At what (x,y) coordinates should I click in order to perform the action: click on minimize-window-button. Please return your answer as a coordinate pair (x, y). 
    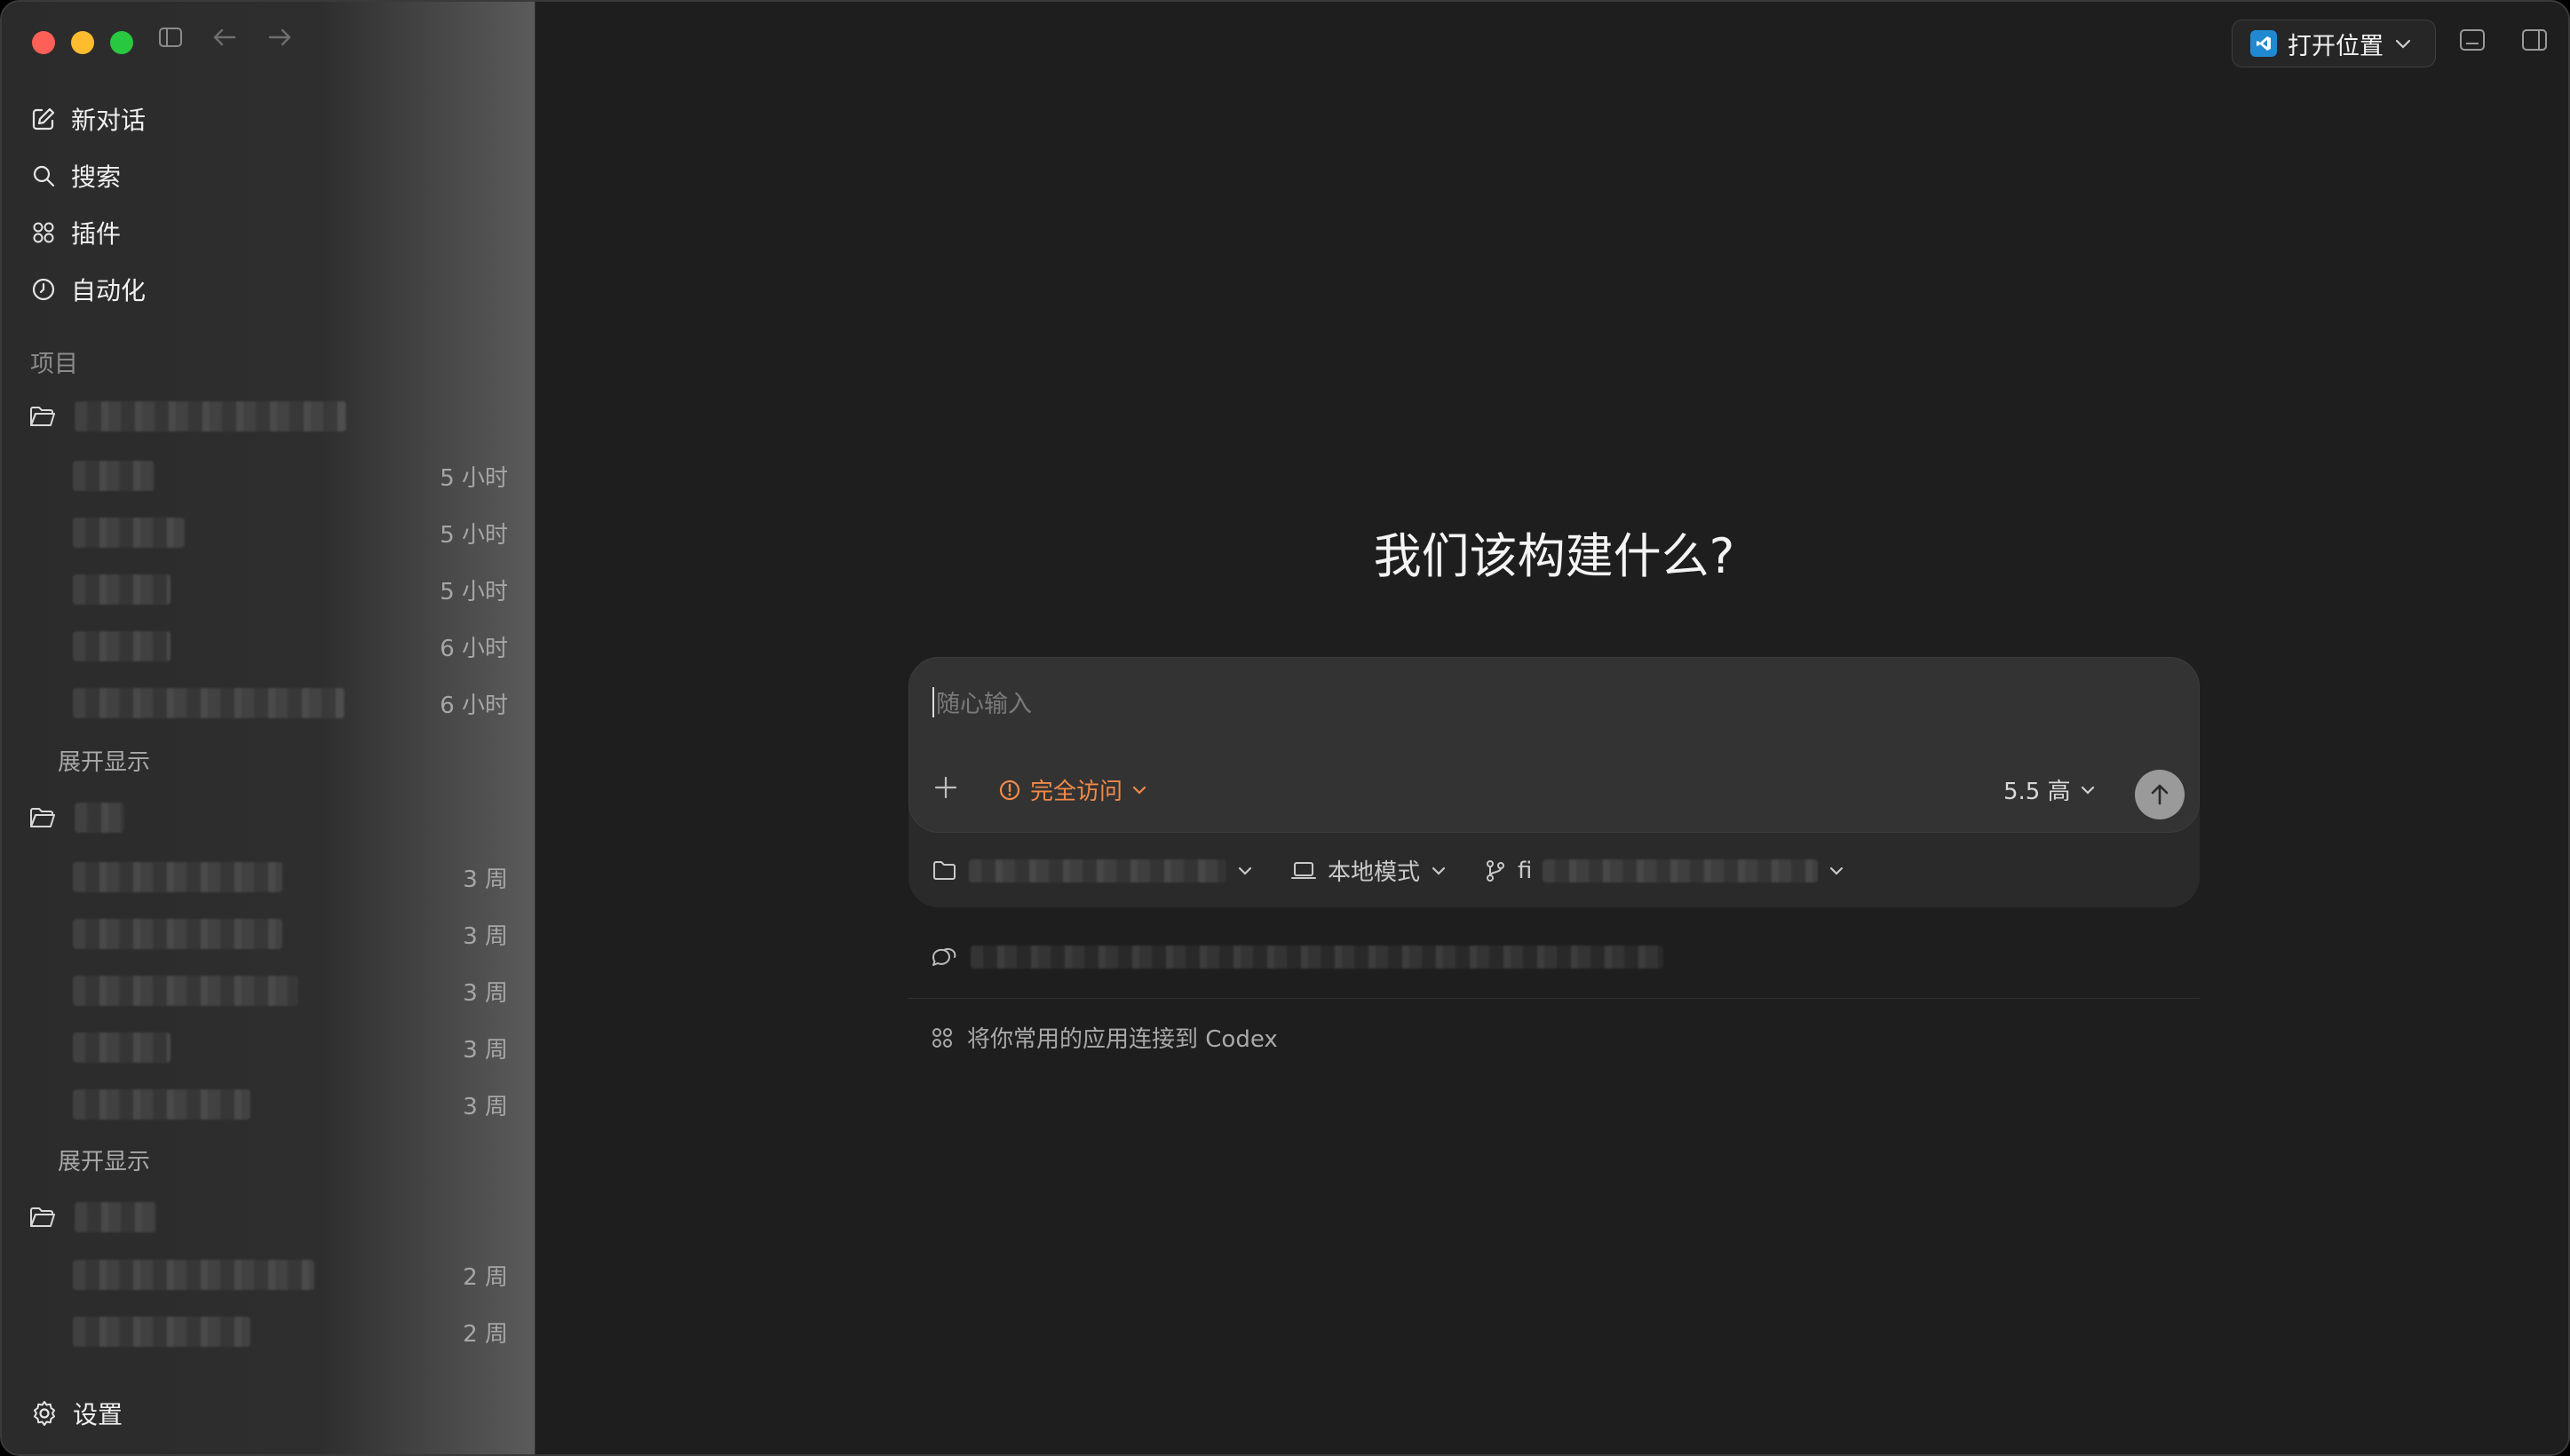
    Looking at the image, I should click on (82, 42).